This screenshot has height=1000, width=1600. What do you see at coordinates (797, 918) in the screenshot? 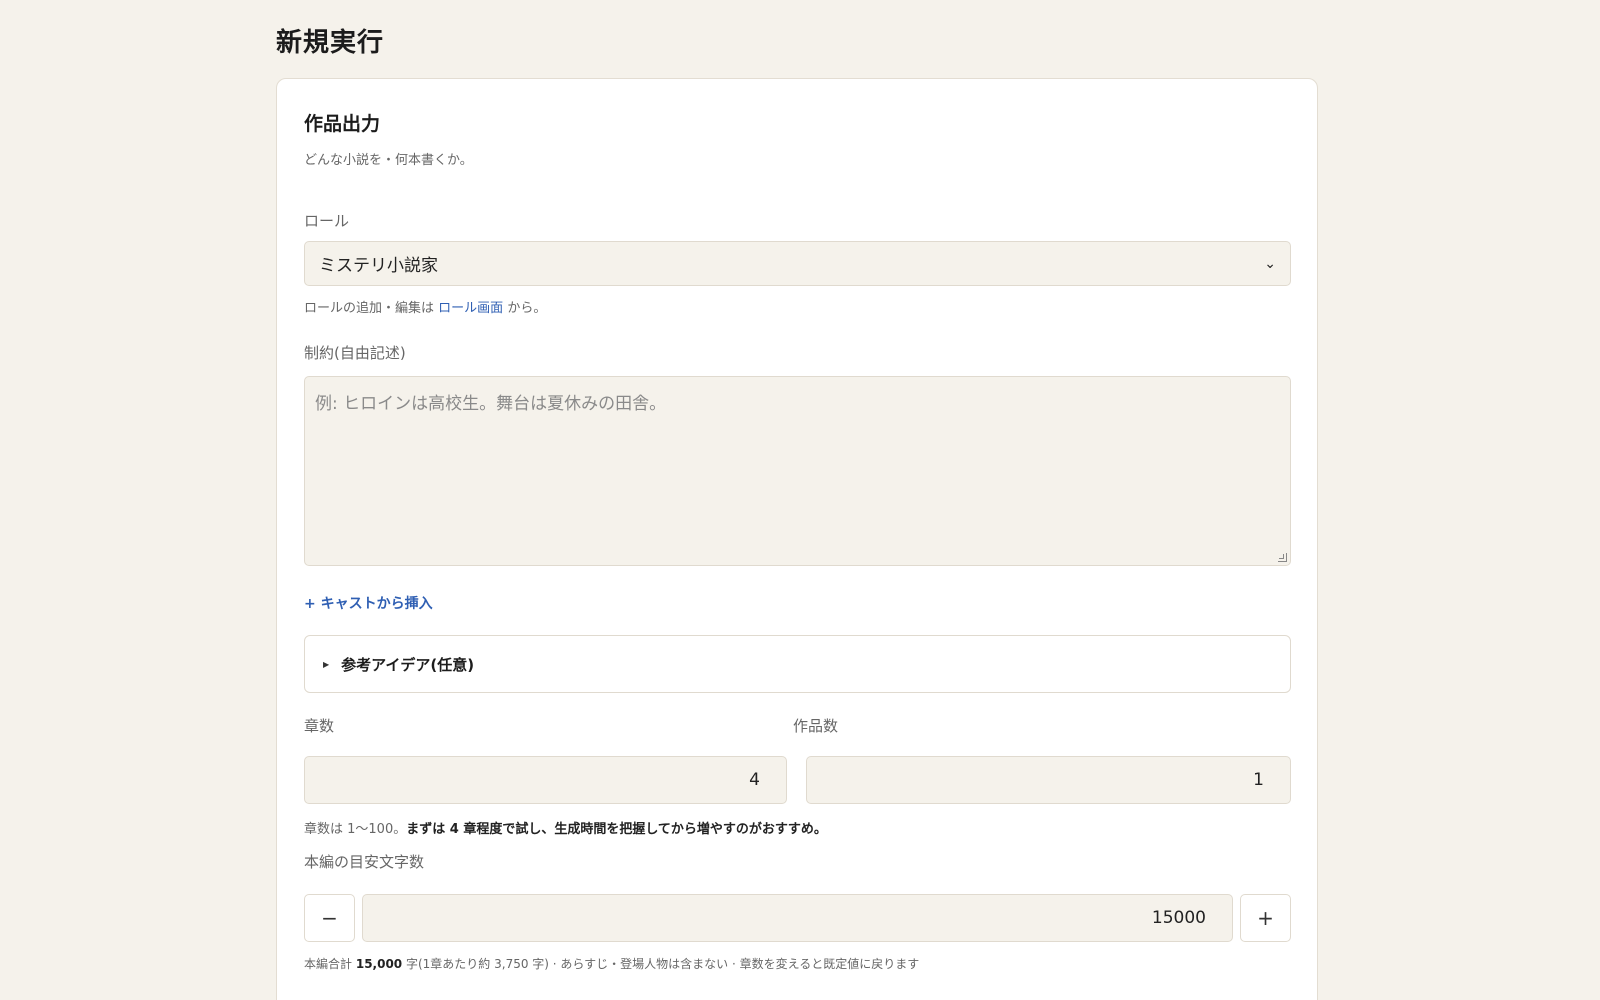
I see `target-chars-input: 15000` at bounding box center [797, 918].